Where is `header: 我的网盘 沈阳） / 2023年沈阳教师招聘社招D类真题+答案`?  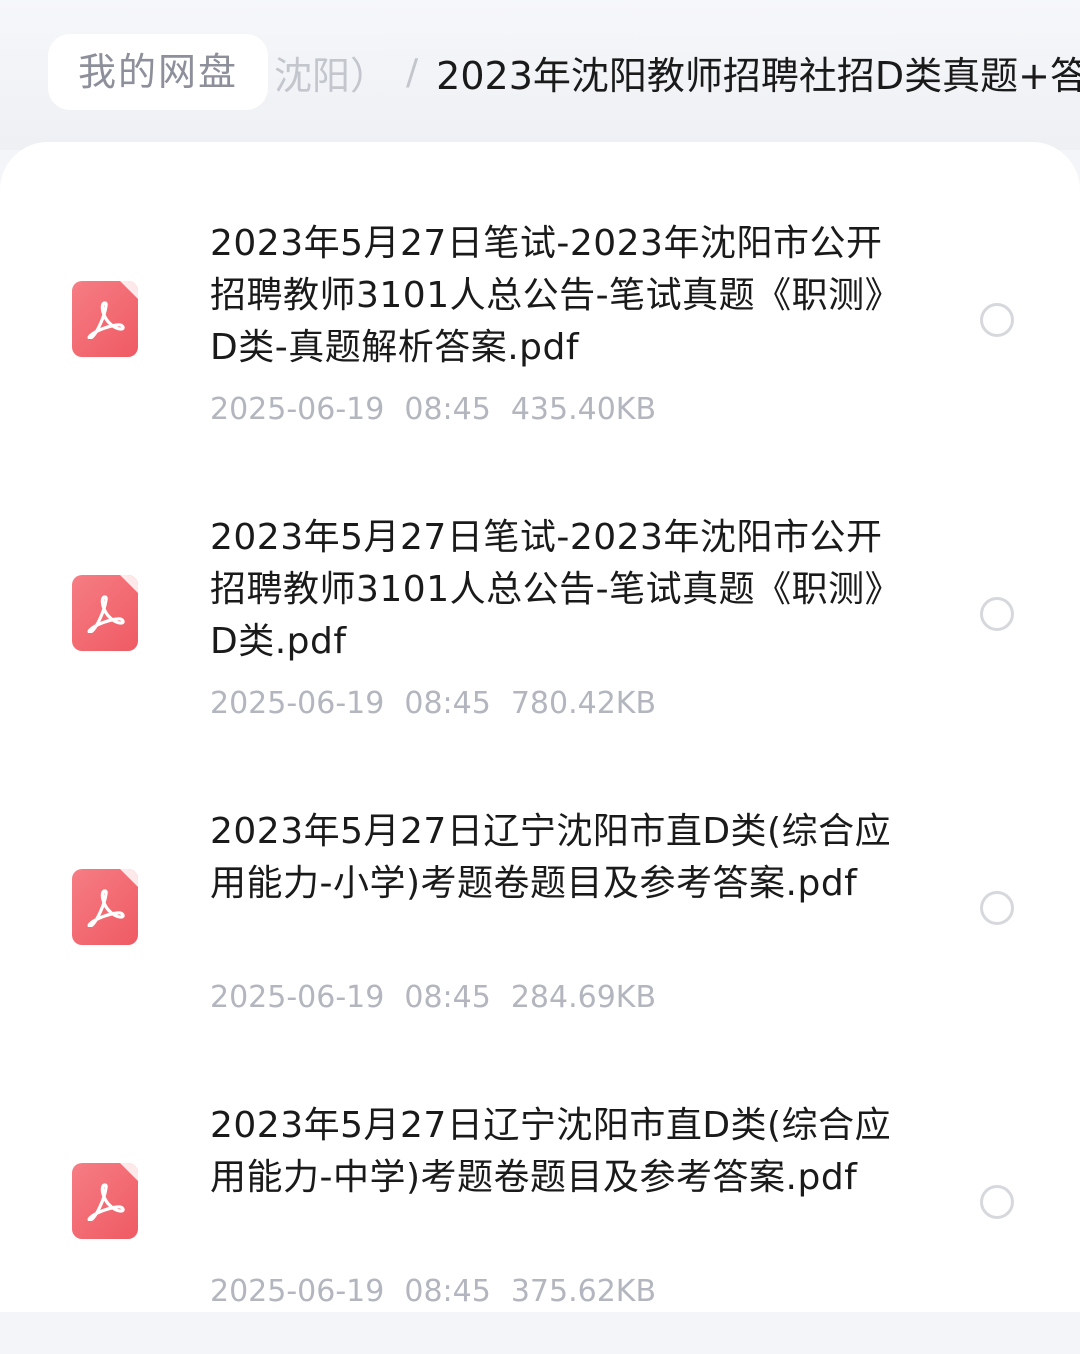
header: 我的网盘 沈阳） / 2023年沈阳教师招聘社招D类真题+答案 is located at coordinates (540, 75).